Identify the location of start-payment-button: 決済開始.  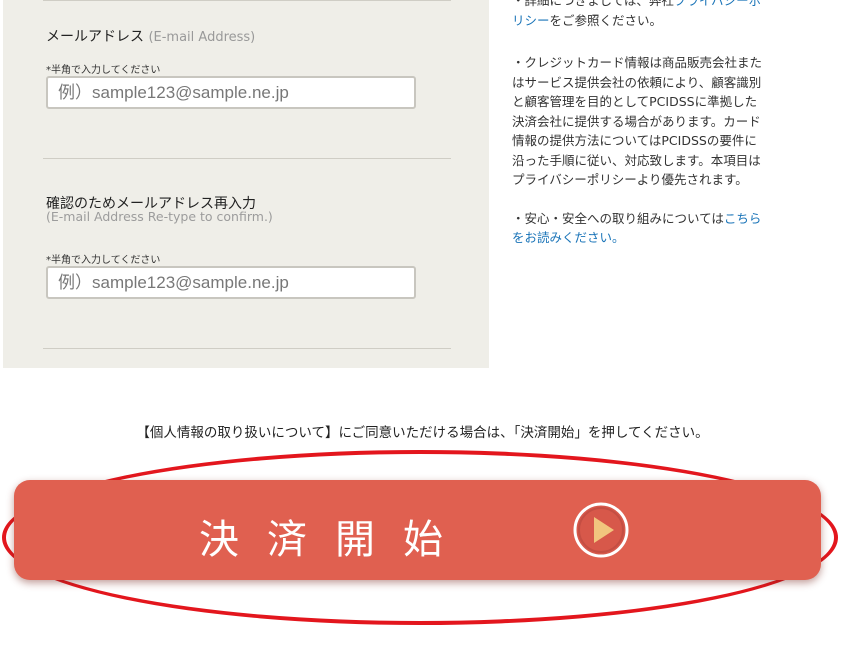
(417, 530).